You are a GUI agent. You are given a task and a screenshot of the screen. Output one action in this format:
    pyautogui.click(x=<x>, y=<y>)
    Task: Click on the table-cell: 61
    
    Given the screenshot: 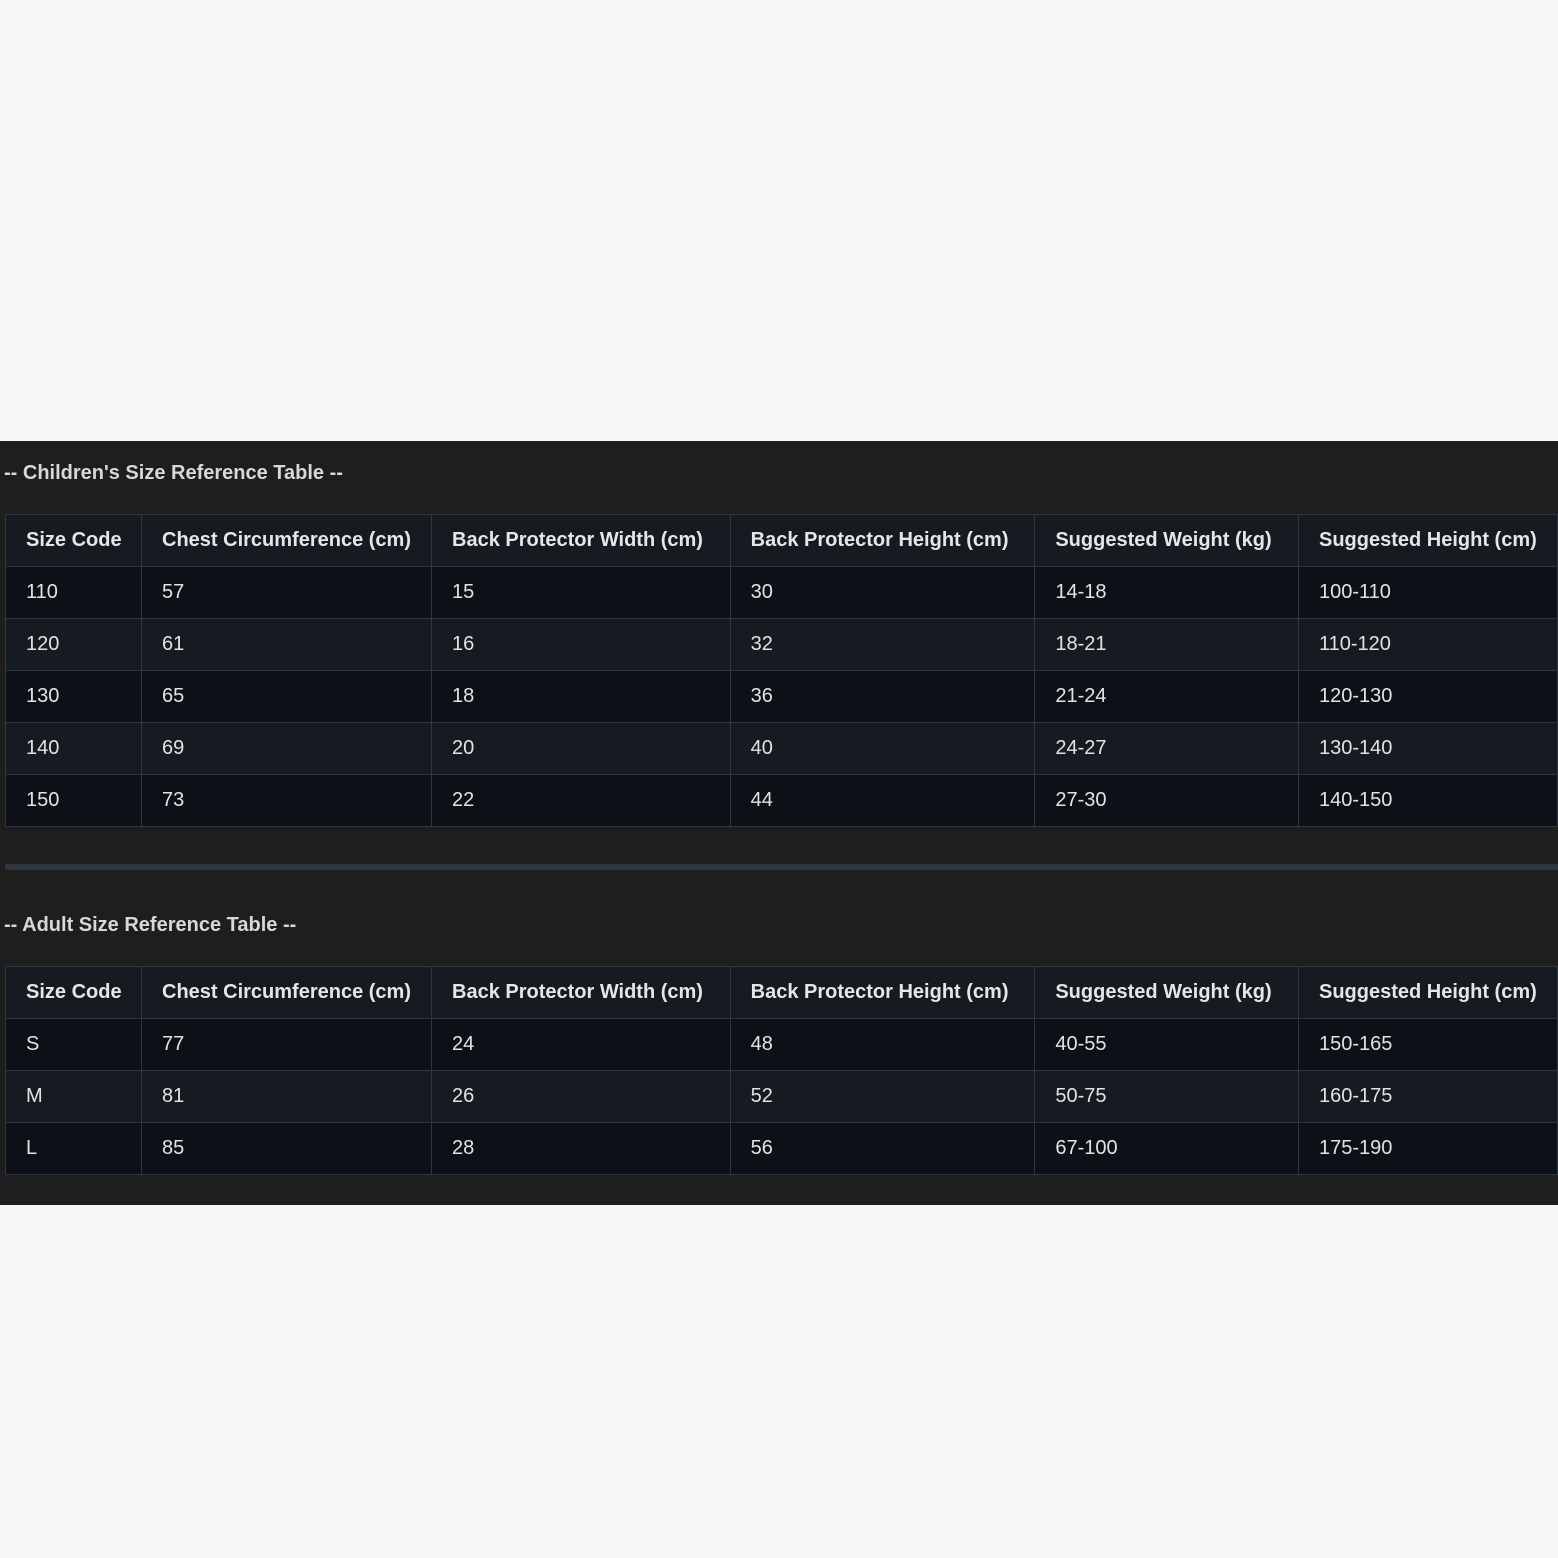 What is the action you would take?
    pyautogui.click(x=286, y=644)
    